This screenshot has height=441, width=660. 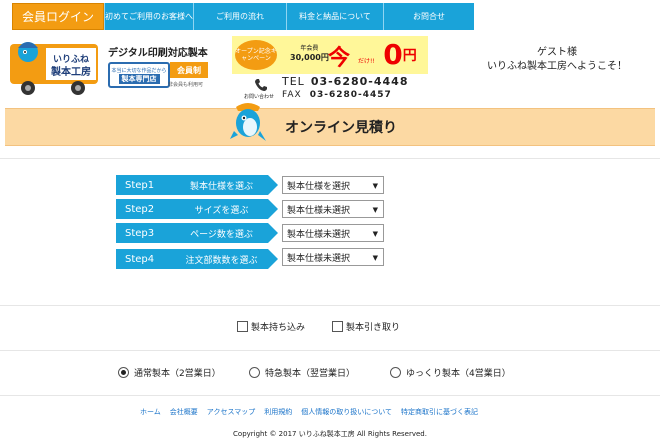 I want to click on fax-number: FAX 03-6280-4457, so click(x=337, y=95).